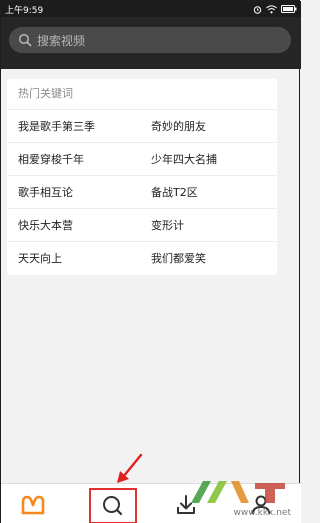 This screenshot has height=523, width=320. Describe the element at coordinates (209, 225) in the screenshot. I see `keyword-item: 变形计` at that location.